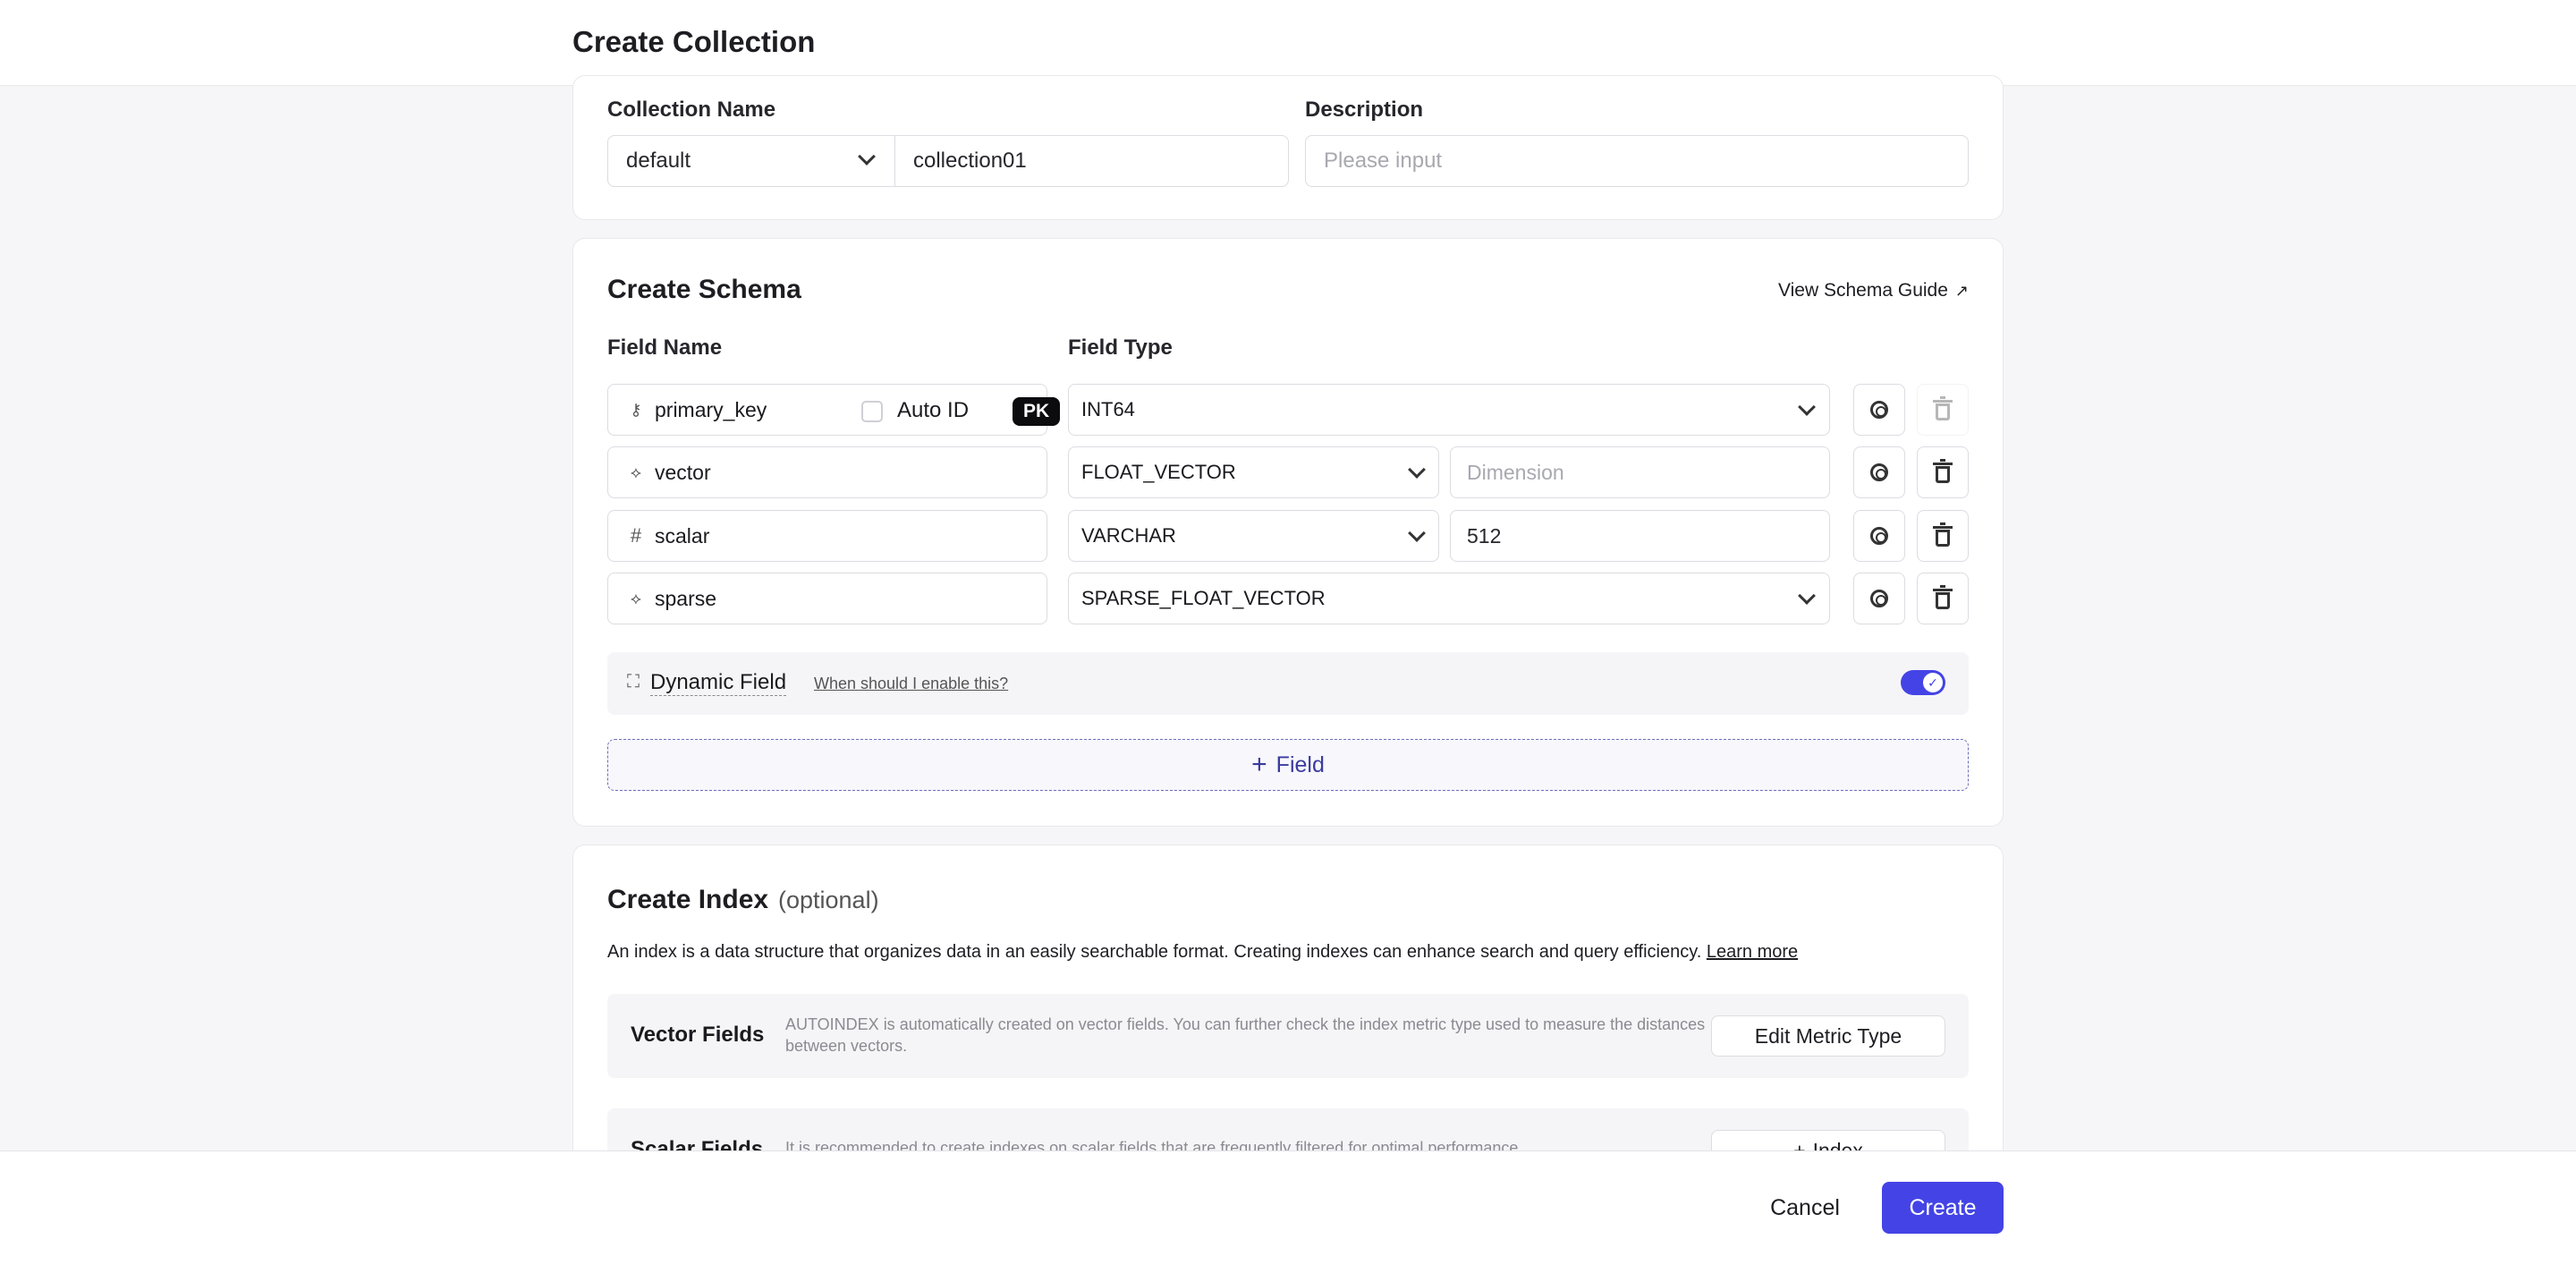 The height and width of the screenshot is (1265, 2576). I want to click on edit-metric-type-button: Edit Metric Type, so click(1828, 1036).